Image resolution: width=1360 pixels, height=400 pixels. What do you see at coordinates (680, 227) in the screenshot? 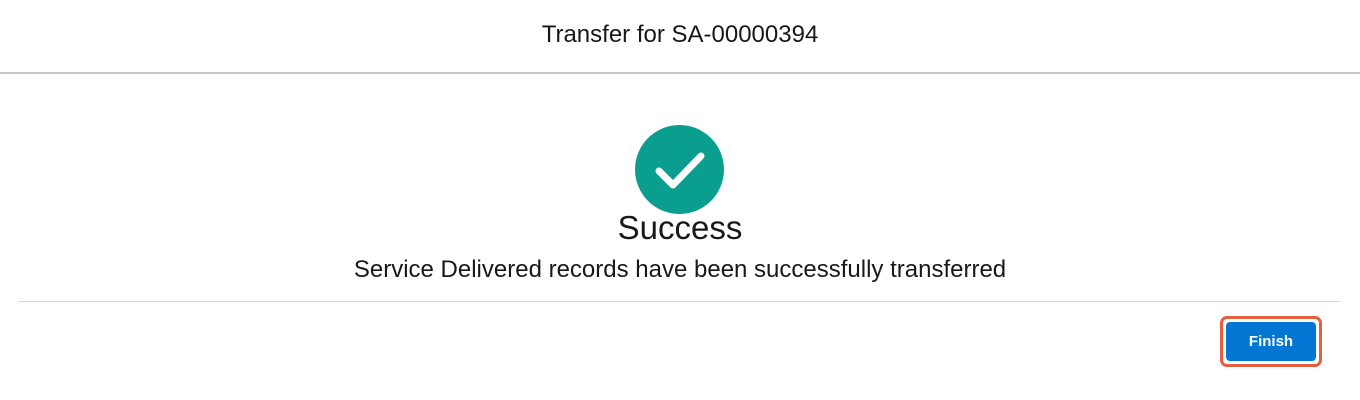
I see `success-heading: Success` at bounding box center [680, 227].